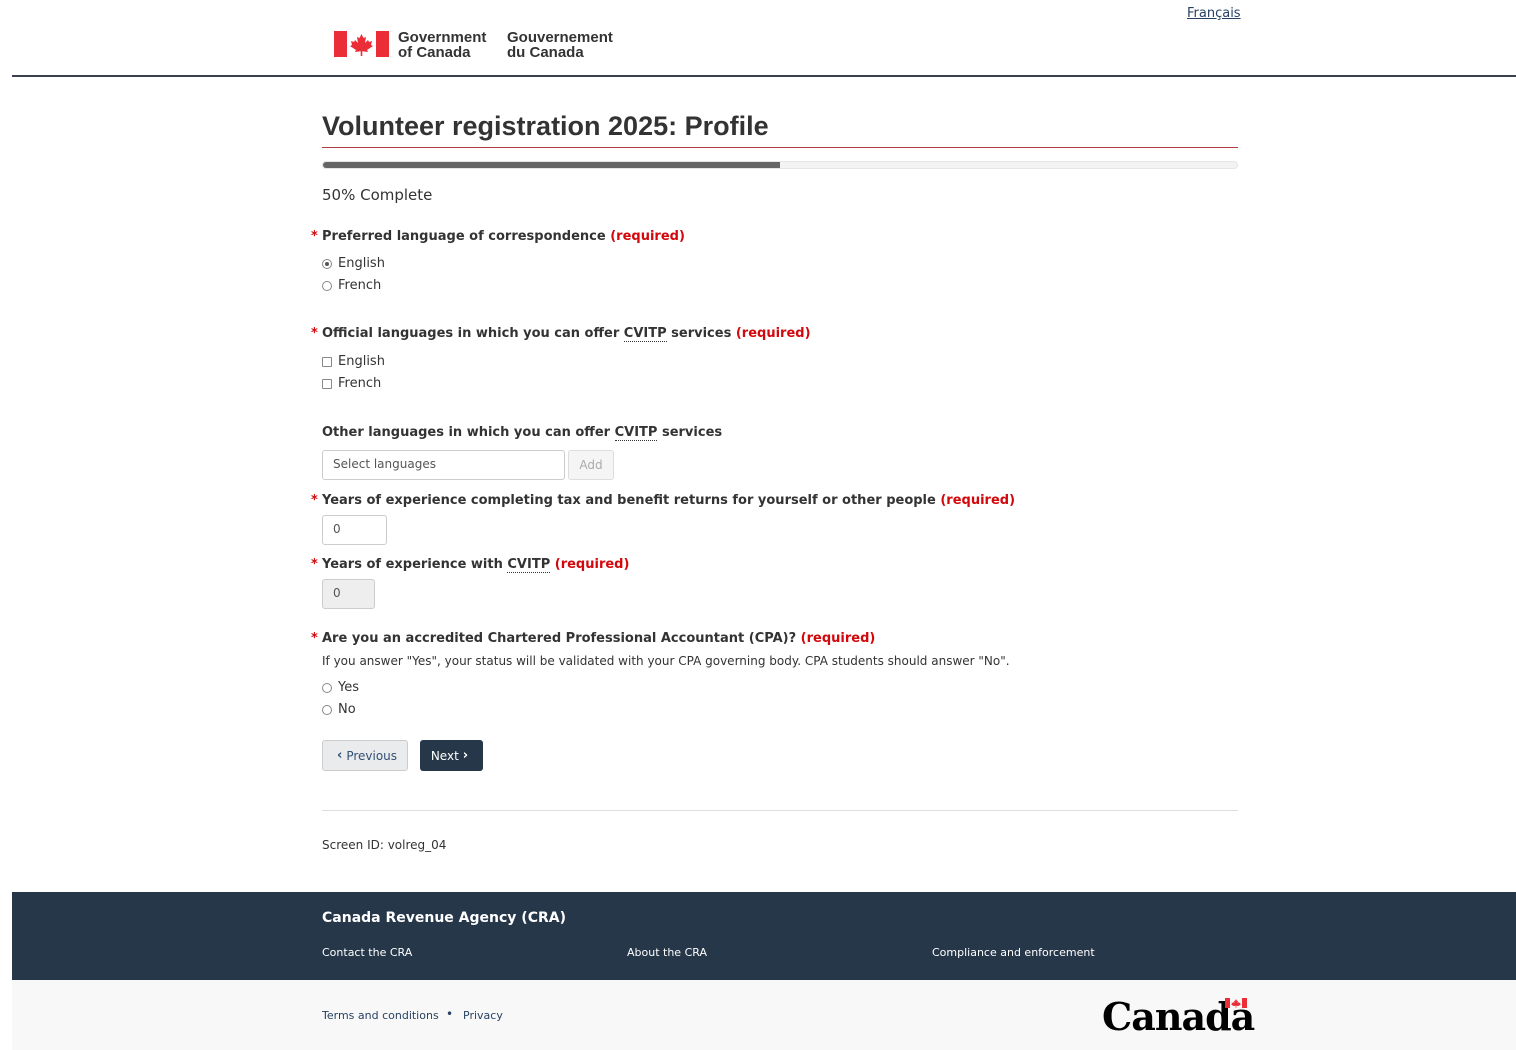  I want to click on signature-fr-line2: du Canada, so click(545, 52).